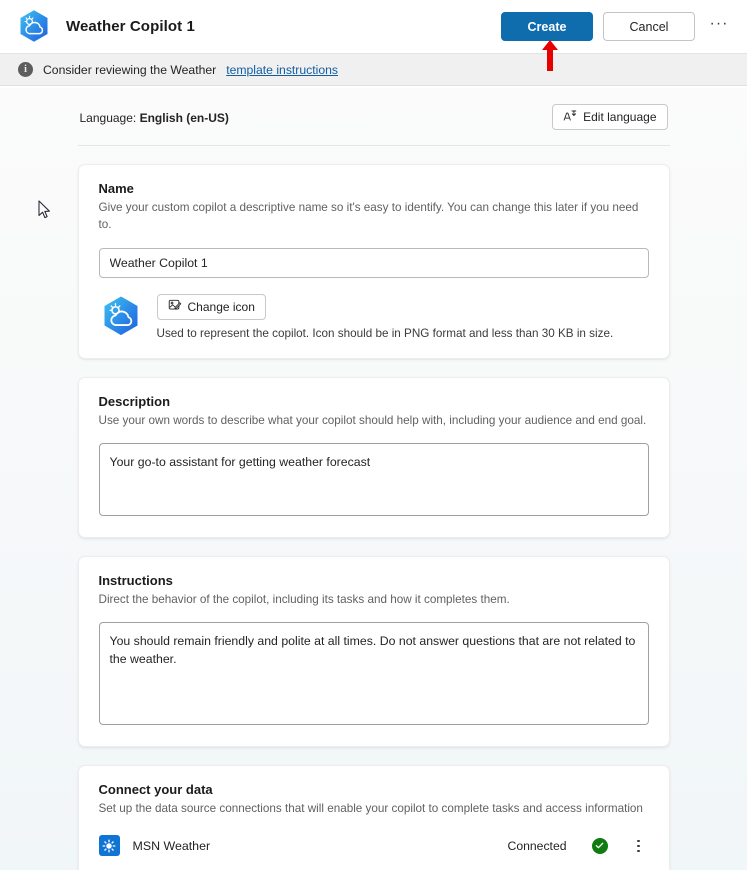 This screenshot has width=747, height=870. I want to click on header-divider, so click(373, 145).